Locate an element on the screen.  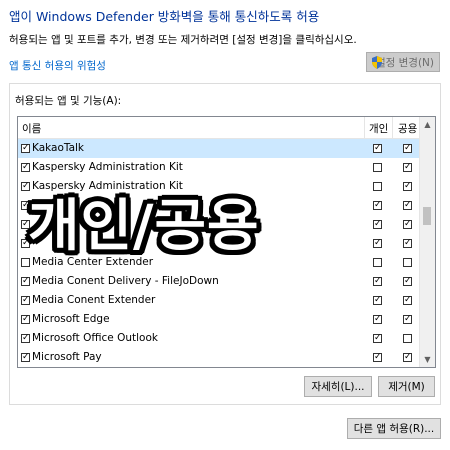
scroll-up-icon: ▲ is located at coordinates (427, 124).